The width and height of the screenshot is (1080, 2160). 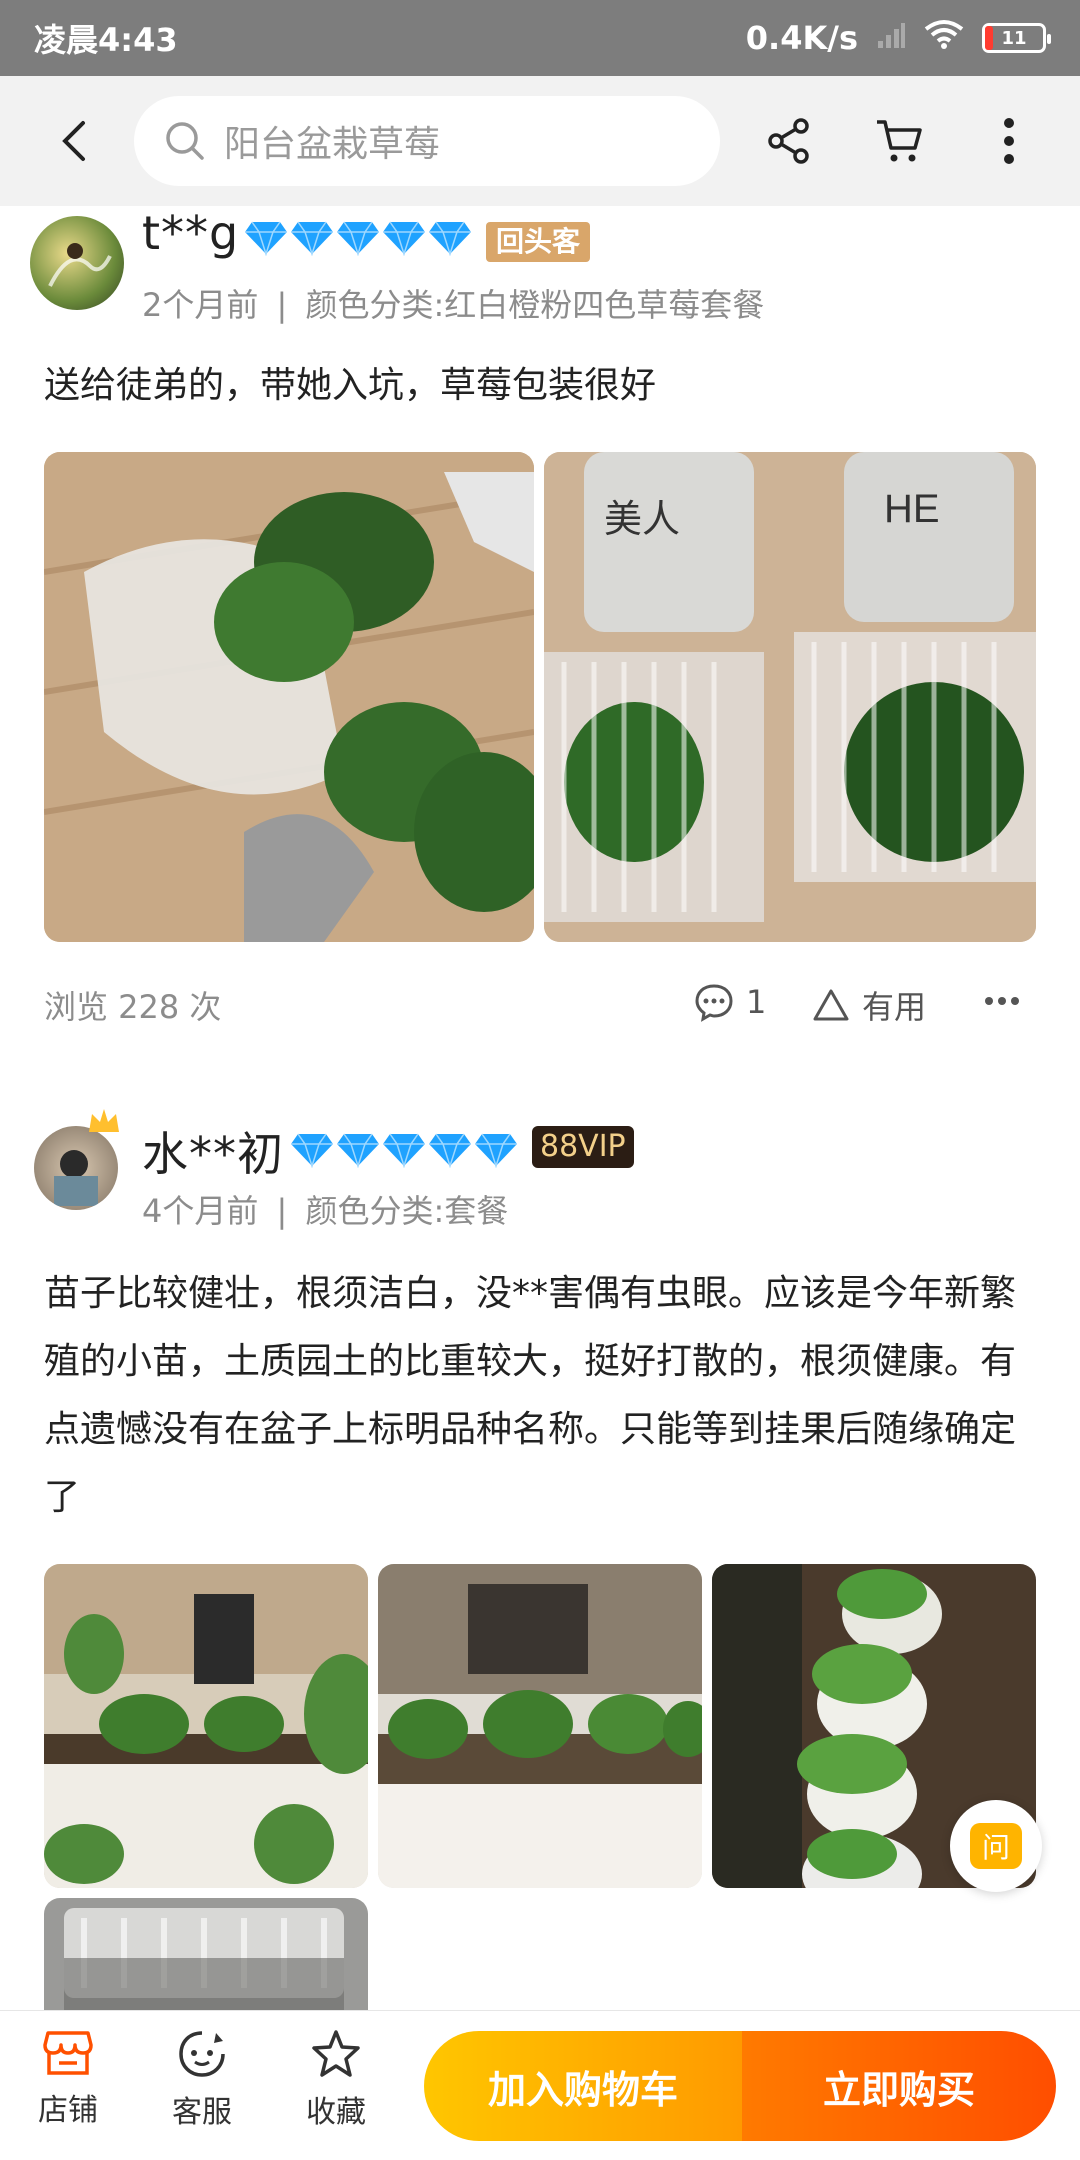 What do you see at coordinates (200, 1211) in the screenshot?
I see `review-time: 4个月前` at bounding box center [200, 1211].